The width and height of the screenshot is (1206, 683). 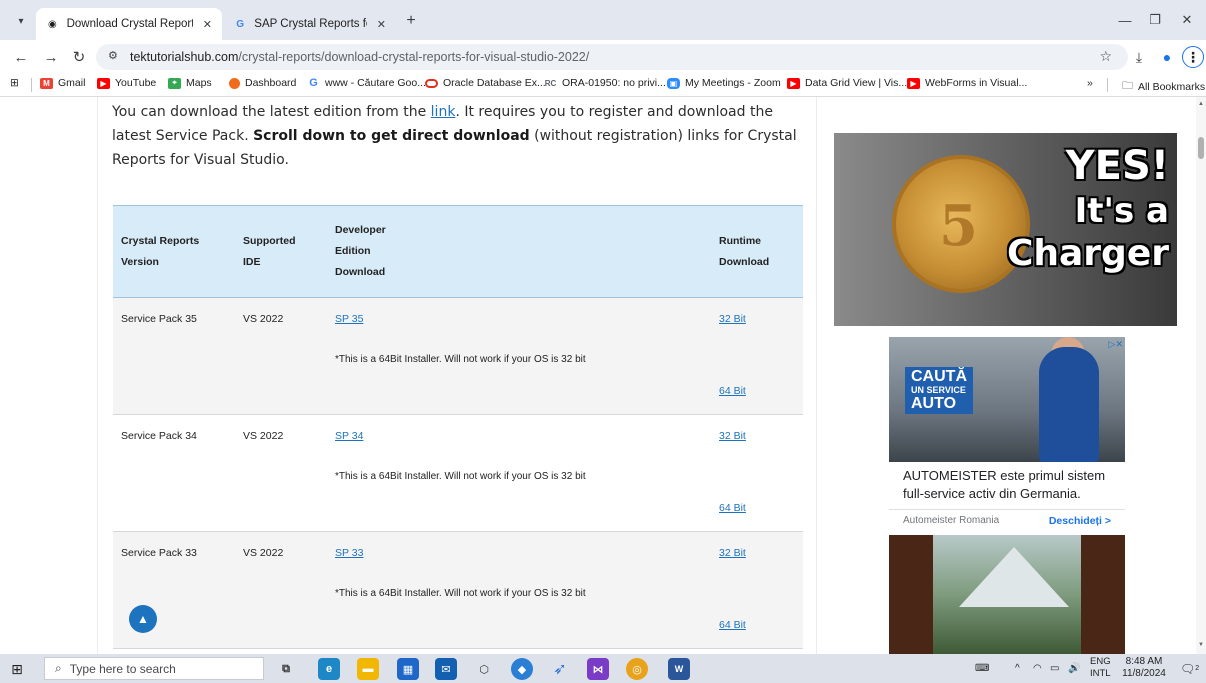 What do you see at coordinates (1201, 104) in the screenshot?
I see `scroll-up-icon: ▲` at bounding box center [1201, 104].